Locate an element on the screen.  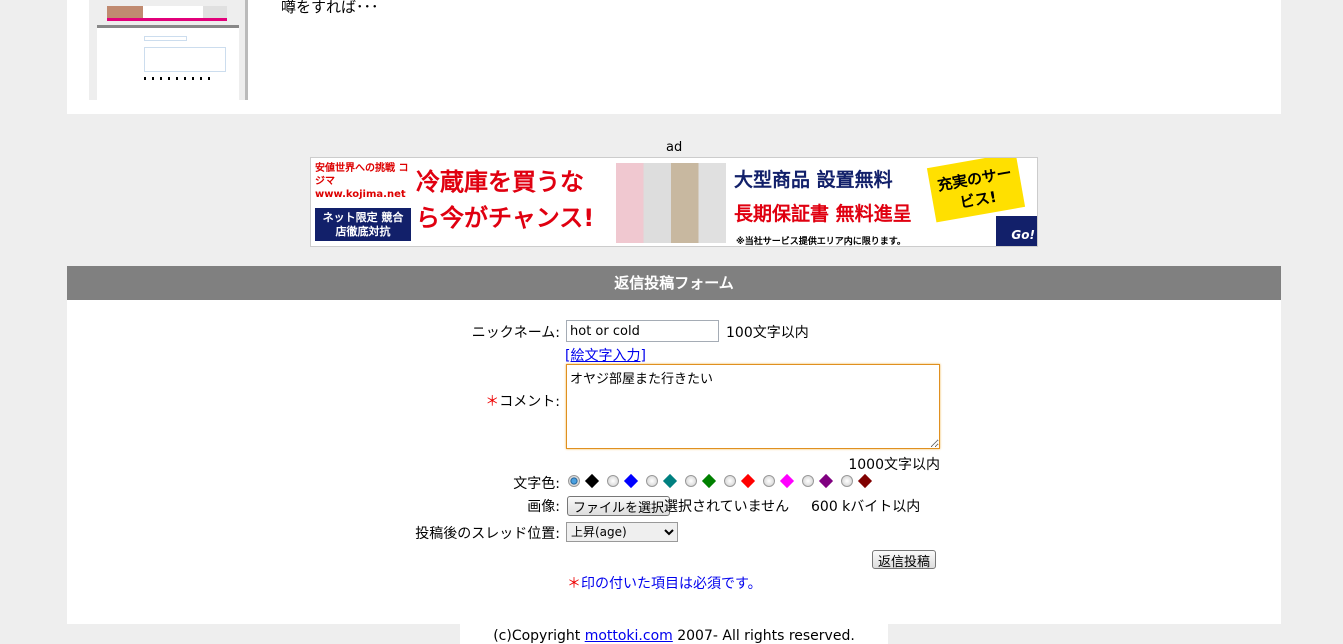
submit-reply-button: 返信投稿 is located at coordinates (904, 560).